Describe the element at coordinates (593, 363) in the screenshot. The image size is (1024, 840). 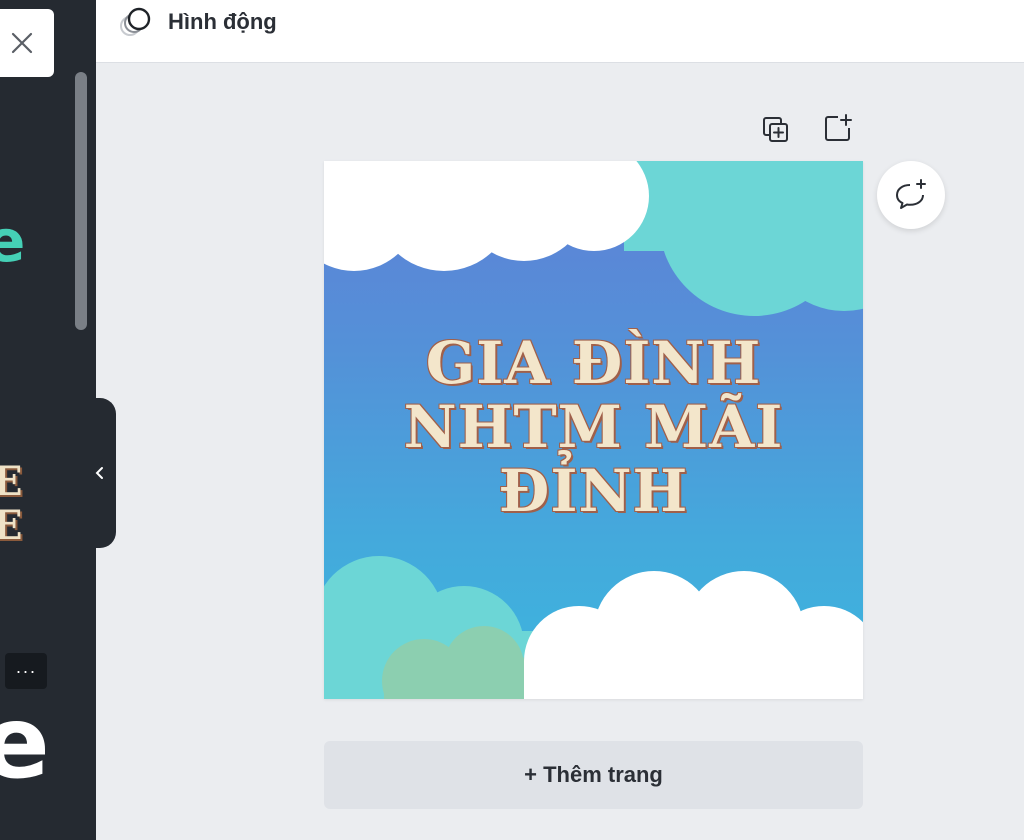
I see `title-line: GIA ĐÌNH` at that location.